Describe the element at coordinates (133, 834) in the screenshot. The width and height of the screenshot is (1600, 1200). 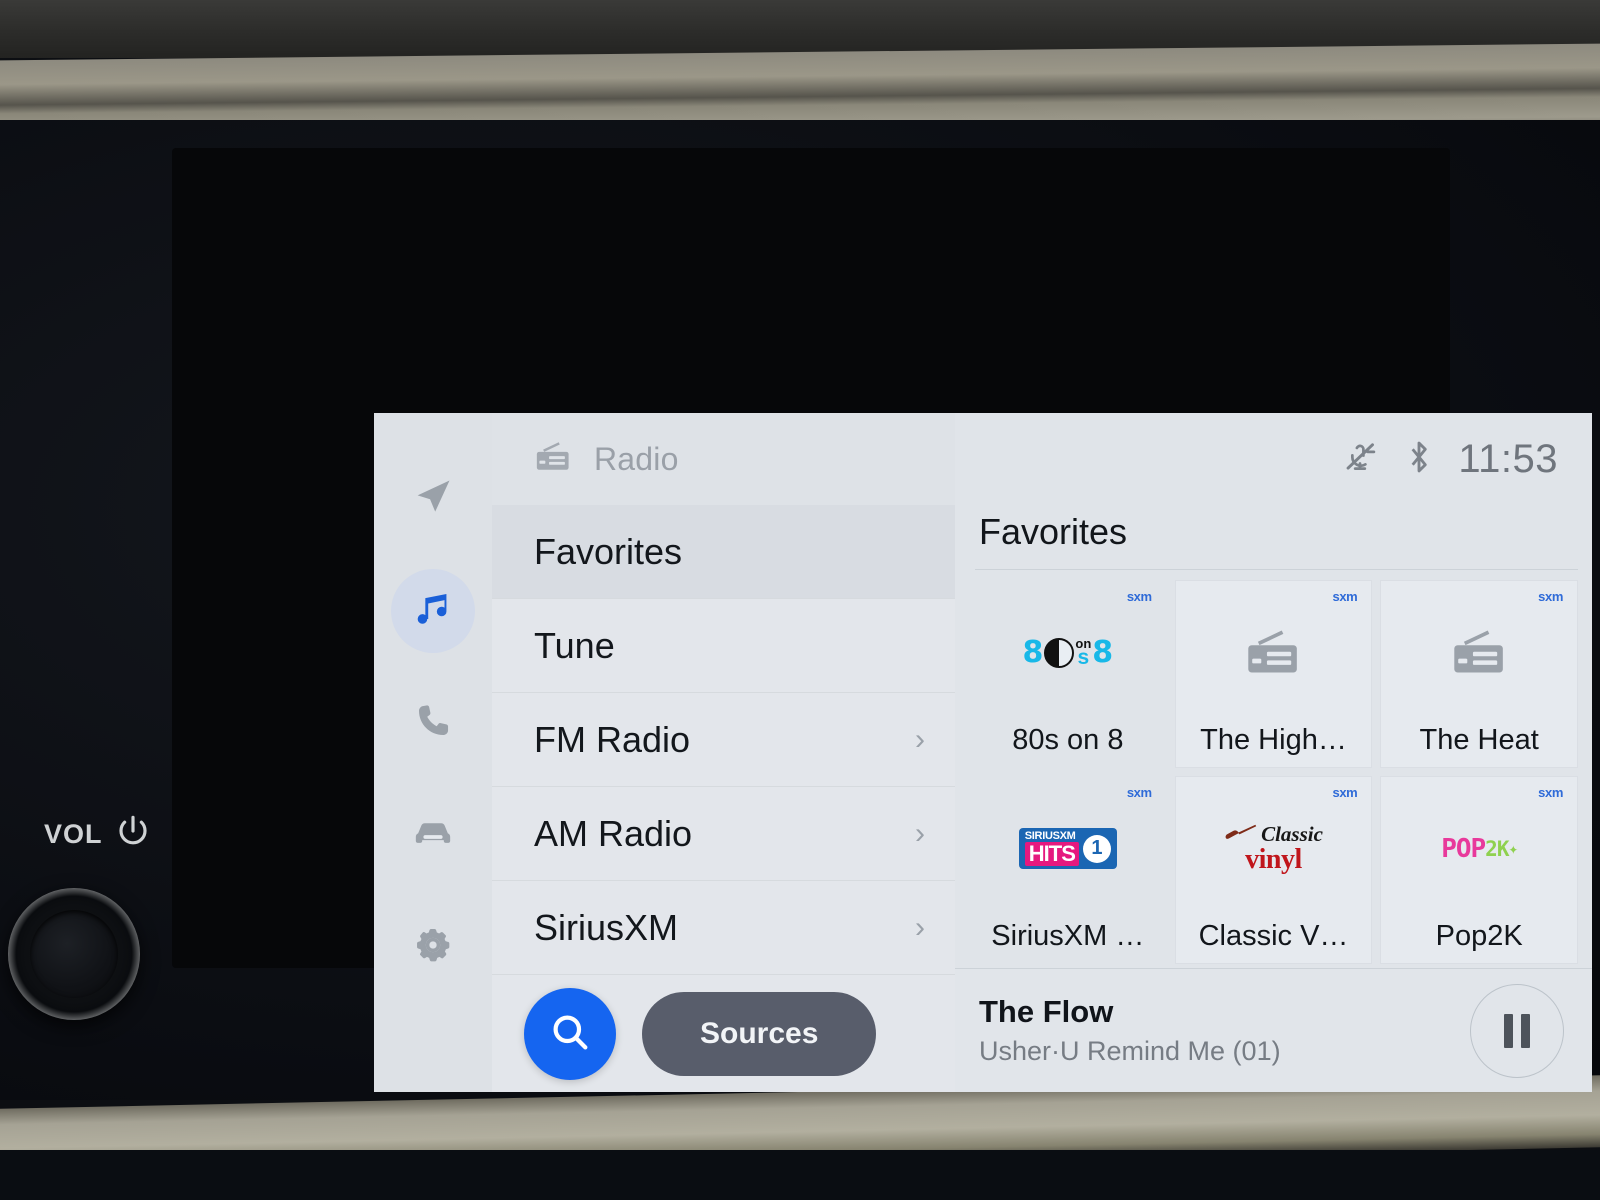
I see `power-icon` at that location.